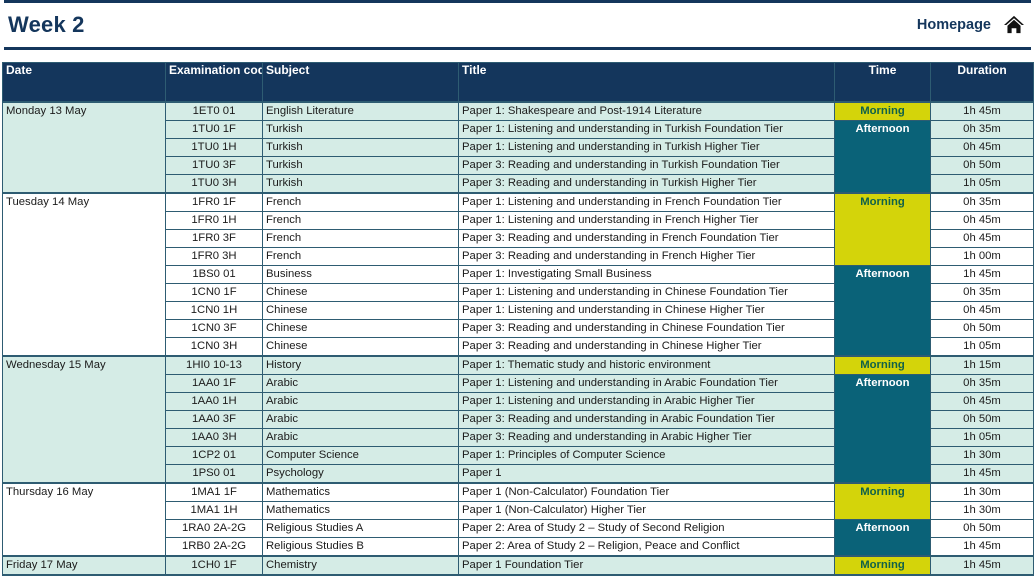  What do you see at coordinates (214, 256) in the screenshot?
I see `exam-code-cell: 1FR0 3H` at bounding box center [214, 256].